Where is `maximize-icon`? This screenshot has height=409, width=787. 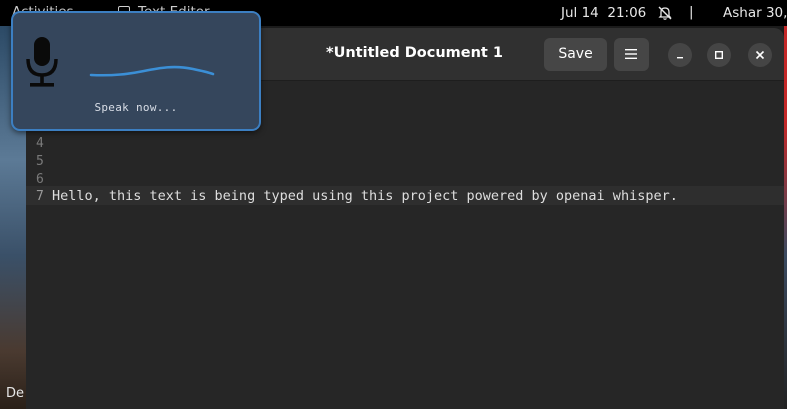
maximize-icon is located at coordinates (719, 55).